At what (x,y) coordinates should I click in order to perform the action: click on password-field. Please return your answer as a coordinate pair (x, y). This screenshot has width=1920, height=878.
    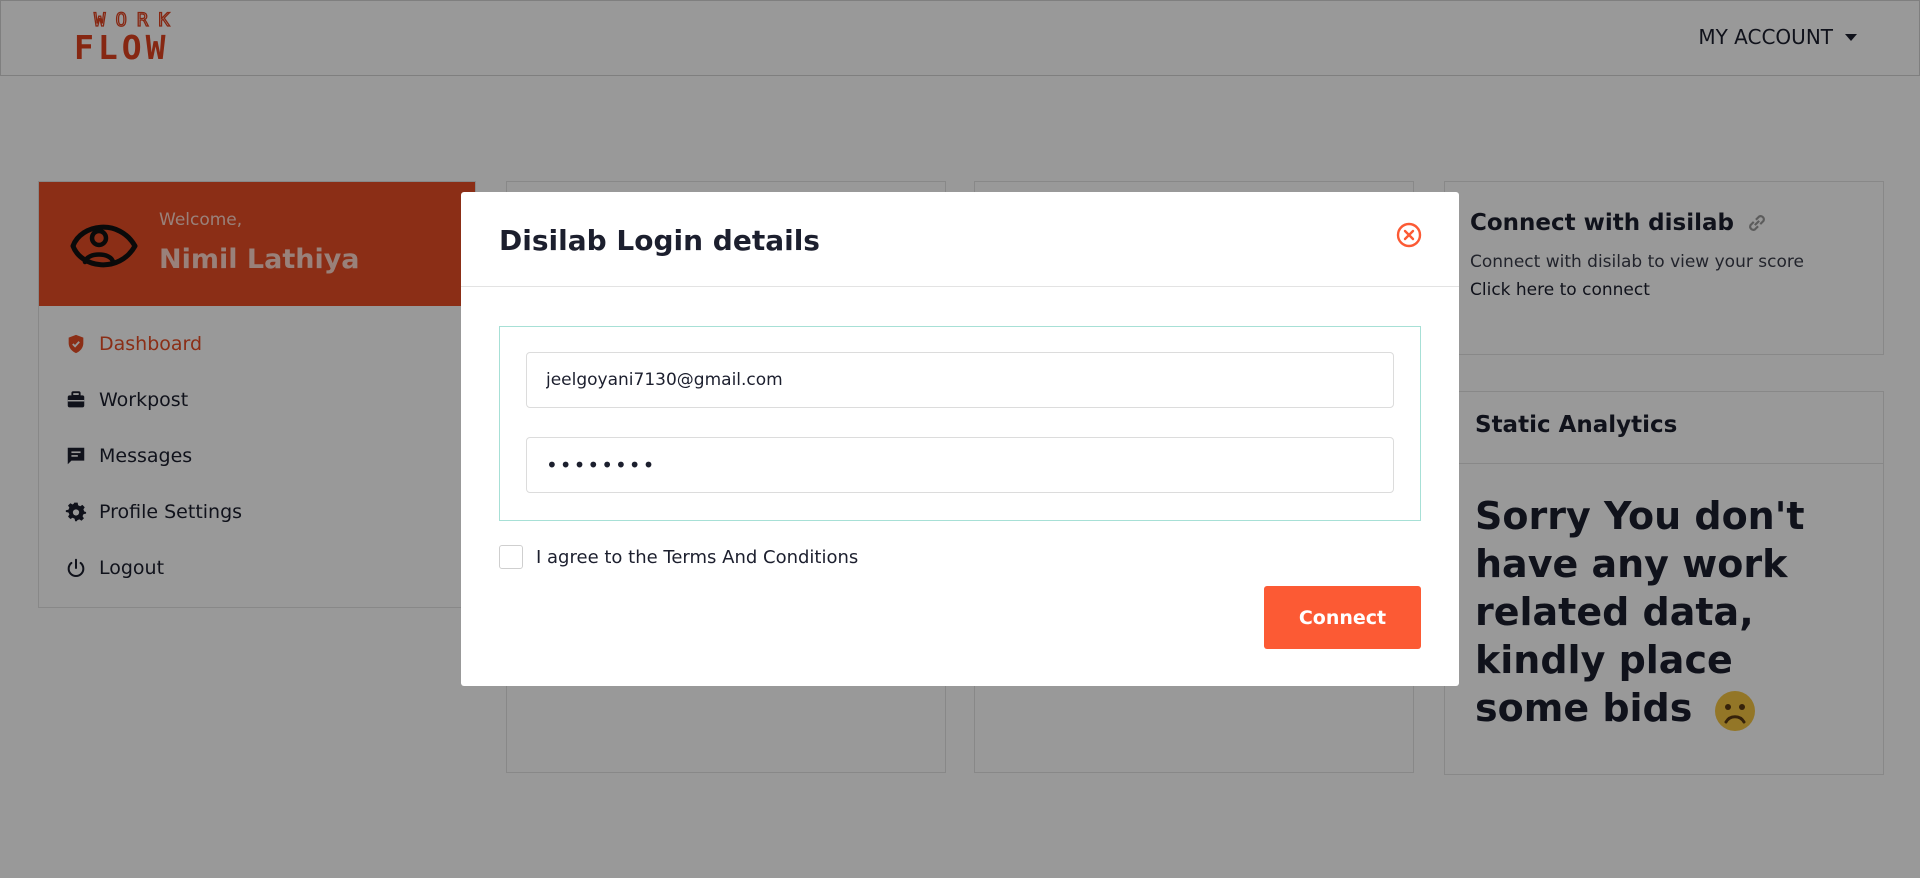
    Looking at the image, I should click on (960, 465).